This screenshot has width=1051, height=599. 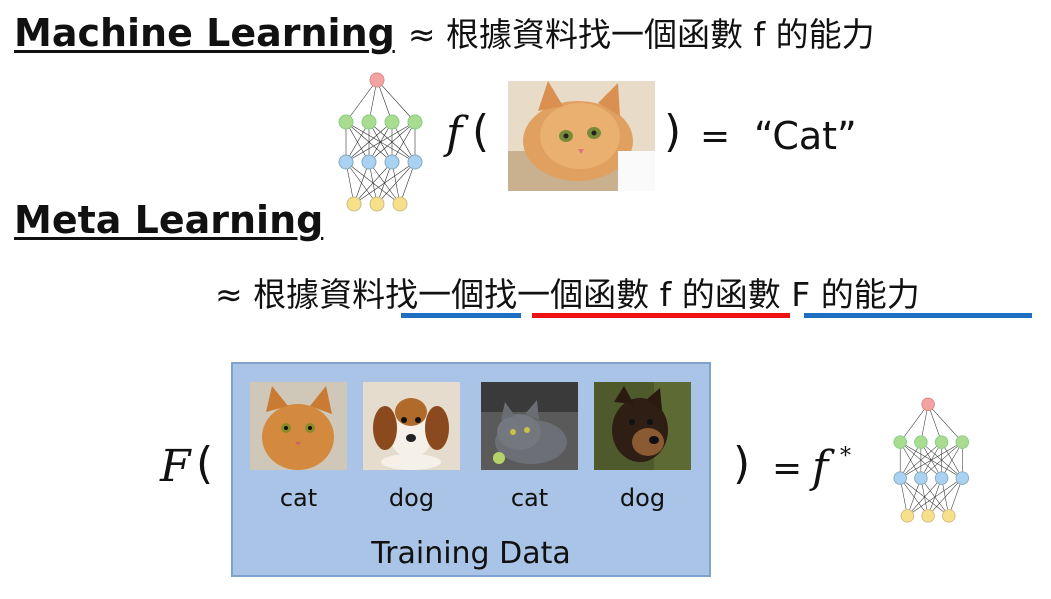 I want to click on meta-seg-find-one: 找一個, so click(x=435, y=294).